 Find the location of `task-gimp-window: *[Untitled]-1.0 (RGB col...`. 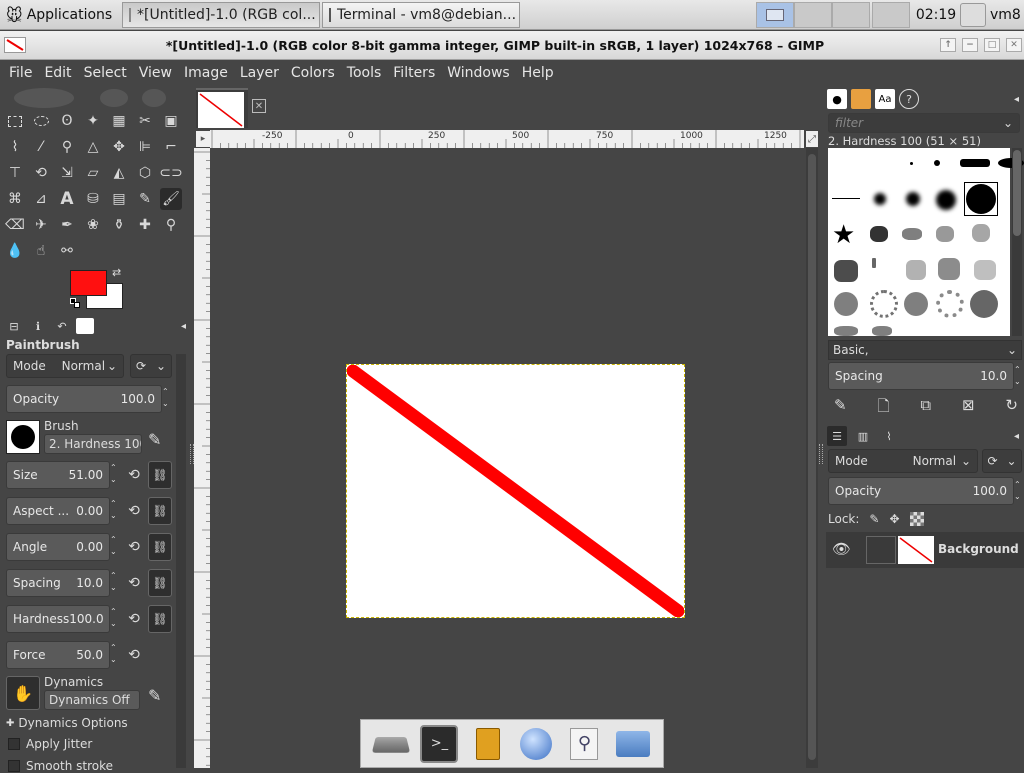

task-gimp-window: *[Untitled]-1.0 (RGB col... is located at coordinates (221, 15).